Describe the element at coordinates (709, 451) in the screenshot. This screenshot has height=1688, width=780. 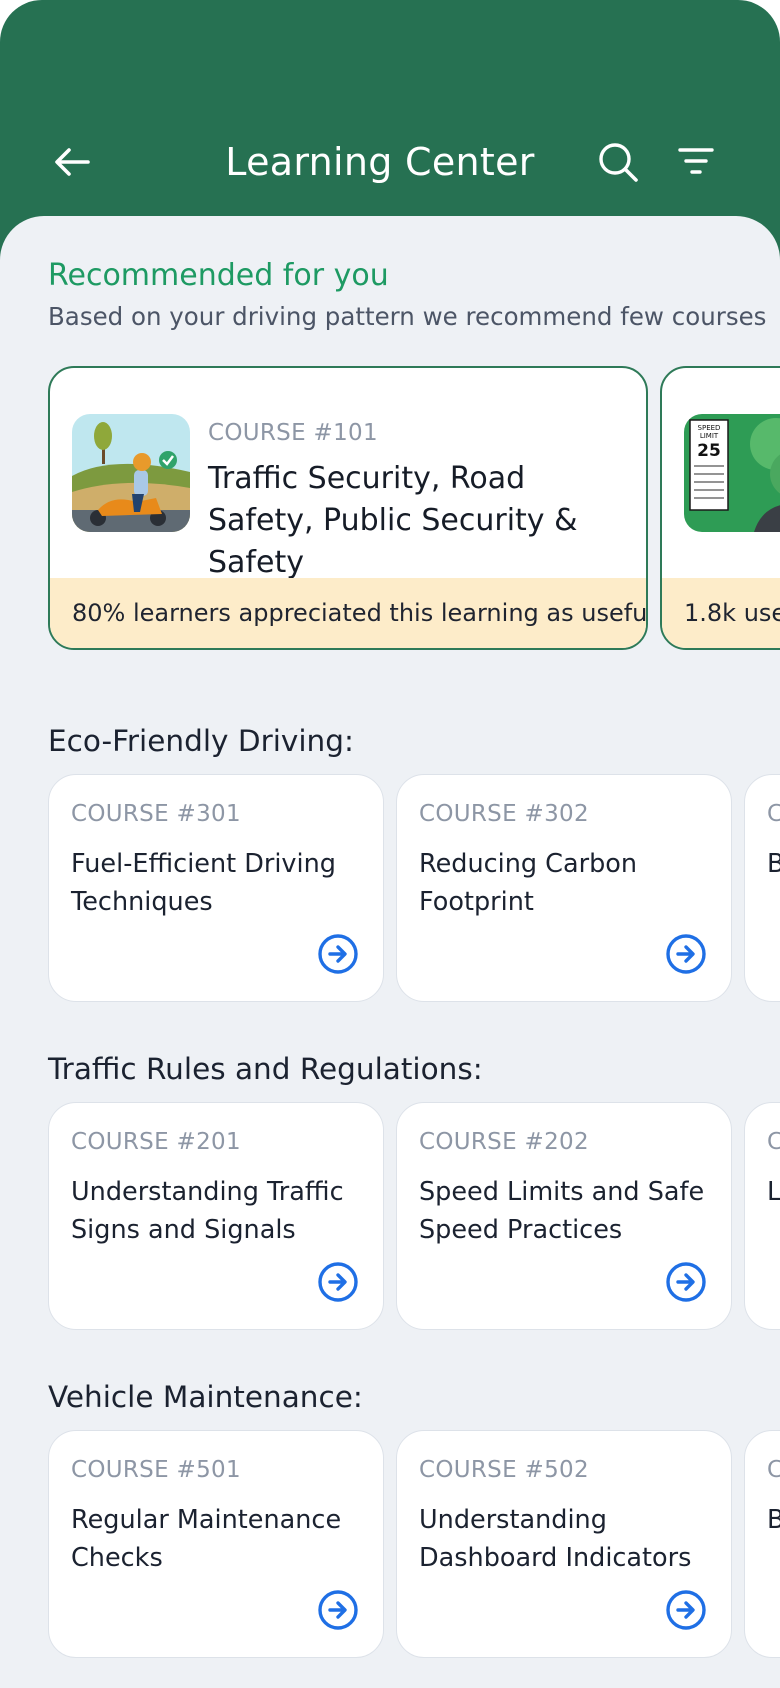
I see `sign-value: 25` at that location.